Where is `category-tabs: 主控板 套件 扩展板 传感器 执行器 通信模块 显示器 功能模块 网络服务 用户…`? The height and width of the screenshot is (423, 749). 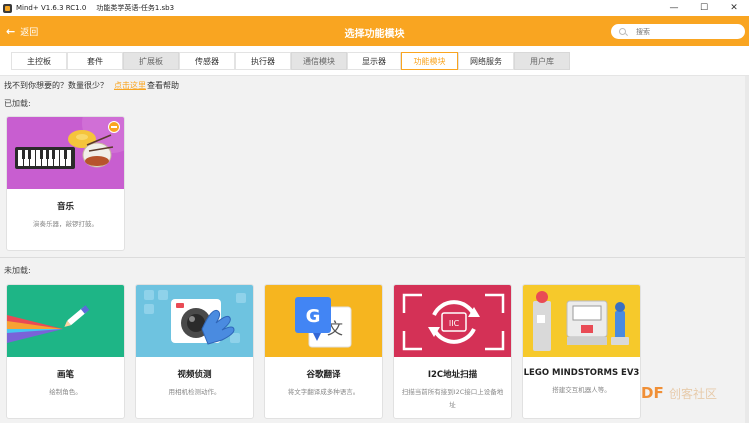 category-tabs: 主控板 套件 扩展板 传感器 执行器 通信模块 显示器 功能模块 网络服务 用户… is located at coordinates (374, 61).